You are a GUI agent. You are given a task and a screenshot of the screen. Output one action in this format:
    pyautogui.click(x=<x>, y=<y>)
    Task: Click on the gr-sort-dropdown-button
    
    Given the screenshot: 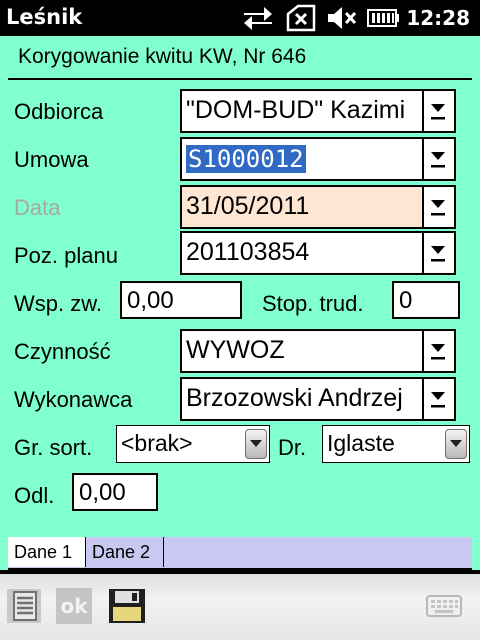 What is the action you would take?
    pyautogui.click(x=256, y=444)
    